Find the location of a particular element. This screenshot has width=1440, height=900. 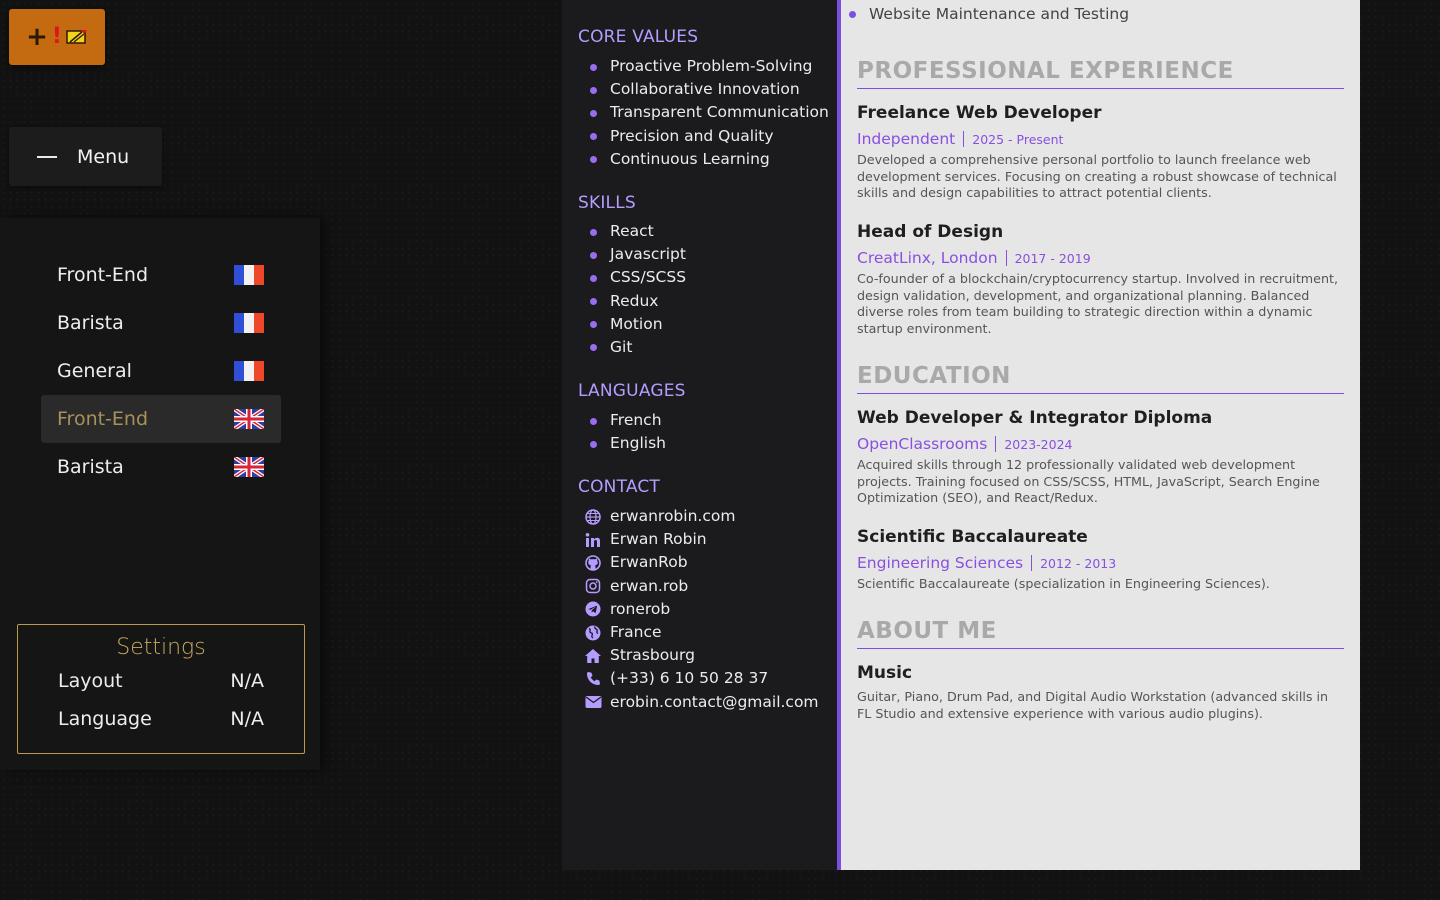

about-heading: ABOUT ME is located at coordinates (1100, 633).